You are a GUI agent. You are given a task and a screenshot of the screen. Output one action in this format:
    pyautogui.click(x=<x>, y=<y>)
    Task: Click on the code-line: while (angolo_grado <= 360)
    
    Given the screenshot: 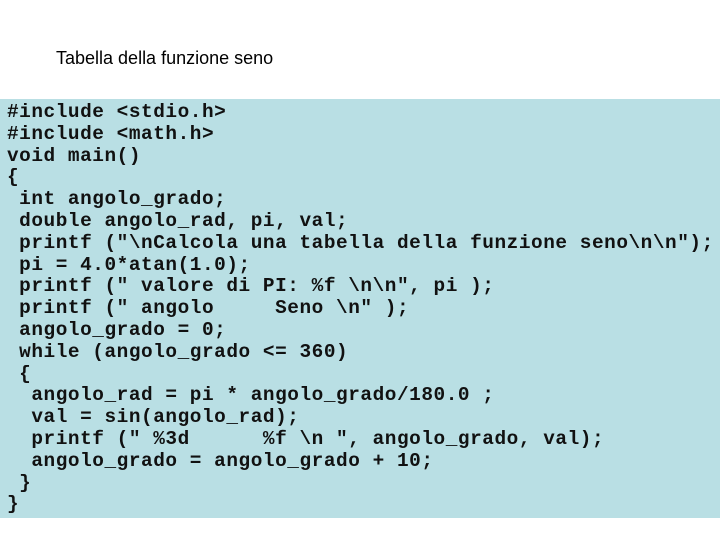 What is the action you would take?
    pyautogui.click(x=178, y=351)
    